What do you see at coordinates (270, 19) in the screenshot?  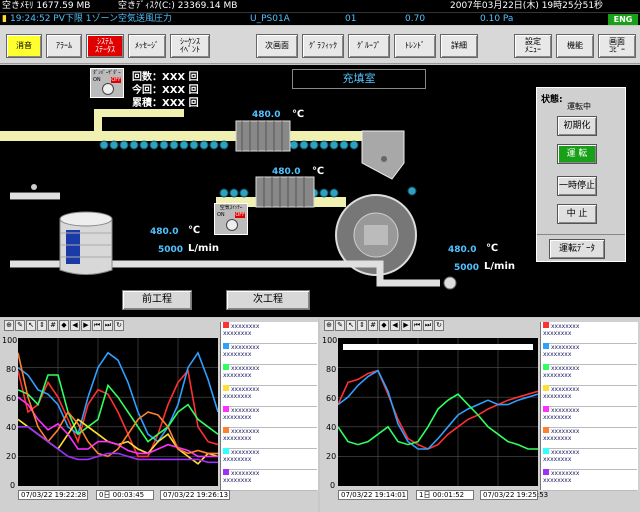 I see `alarm-tag: U_PS01A` at bounding box center [270, 19].